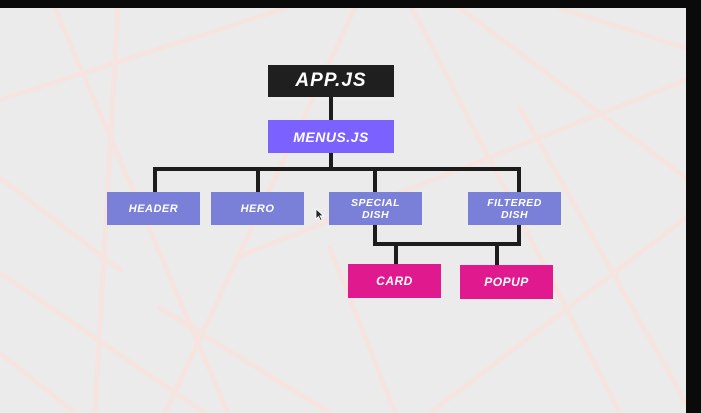 The width and height of the screenshot is (701, 413). I want to click on node-card-label: CARD, so click(394, 281).